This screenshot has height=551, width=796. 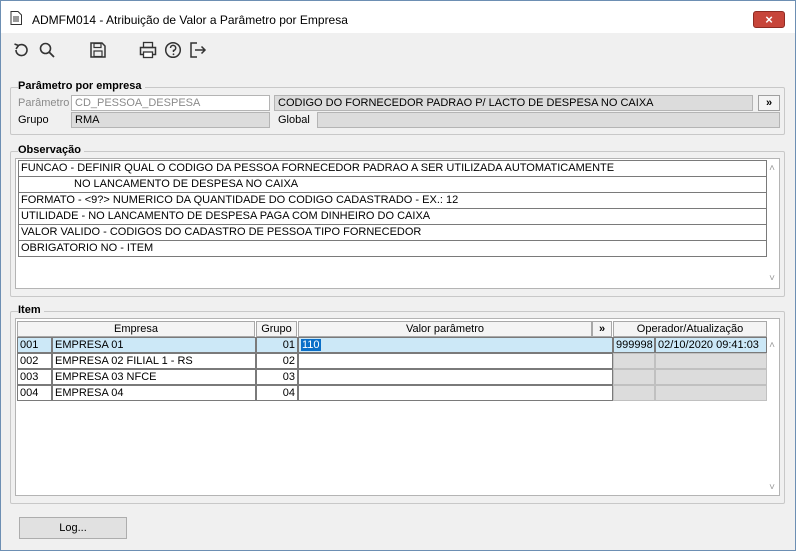 I want to click on observacao-section-title: Observação, so click(x=51, y=150).